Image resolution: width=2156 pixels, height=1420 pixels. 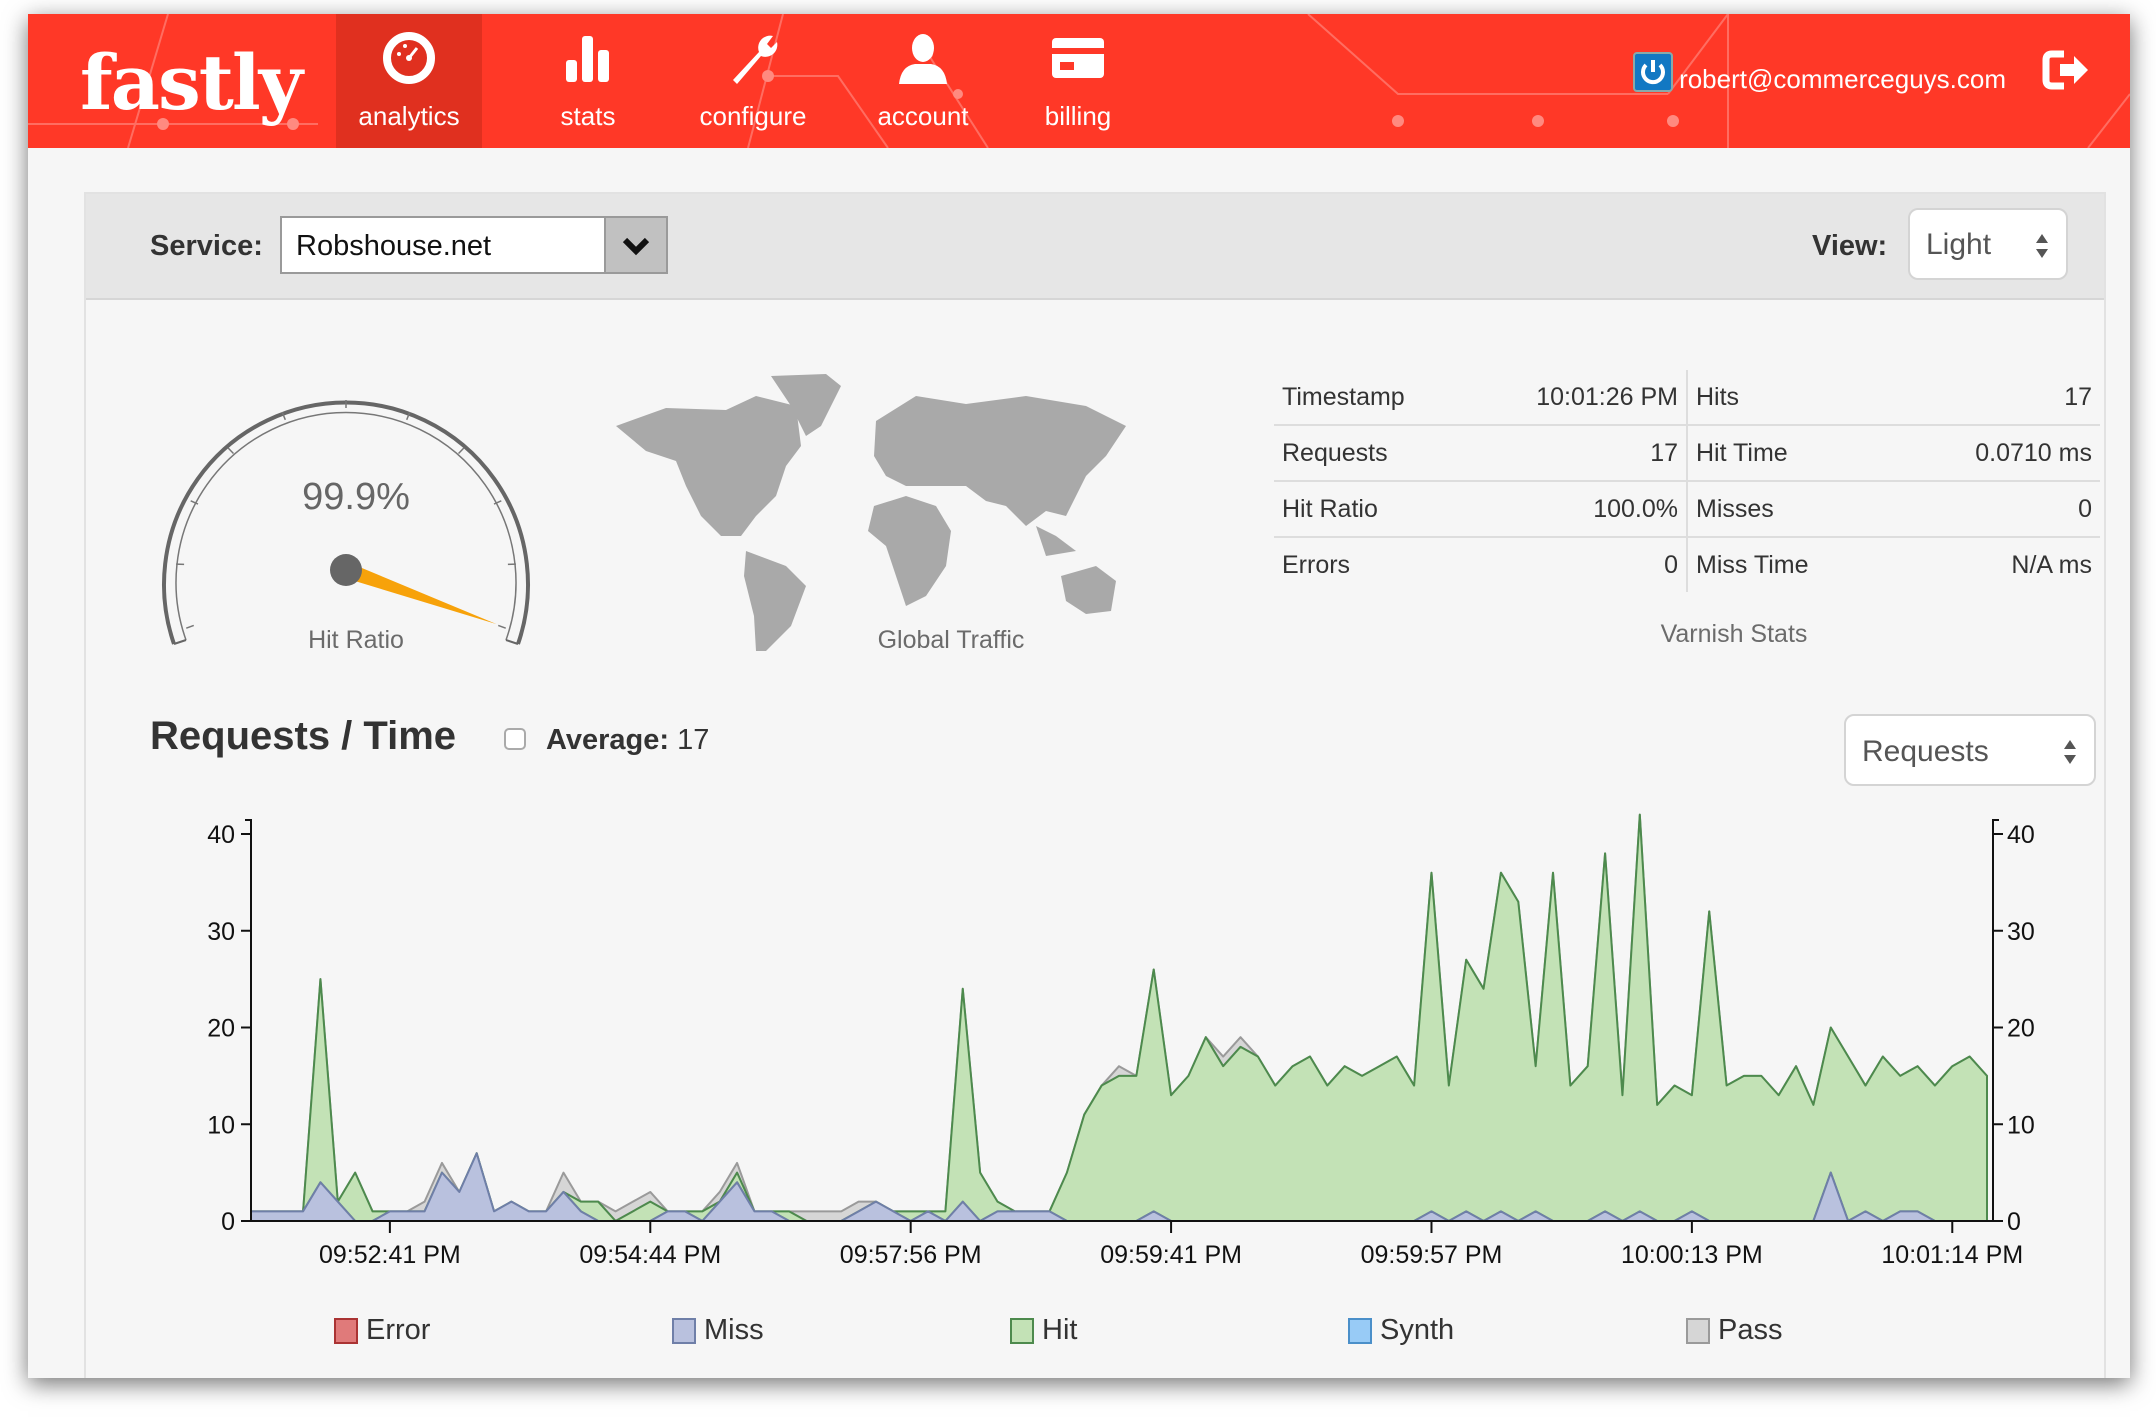 What do you see at coordinates (390, 1255) in the screenshot?
I see `x-tick-label: 09:52:41 PM` at bounding box center [390, 1255].